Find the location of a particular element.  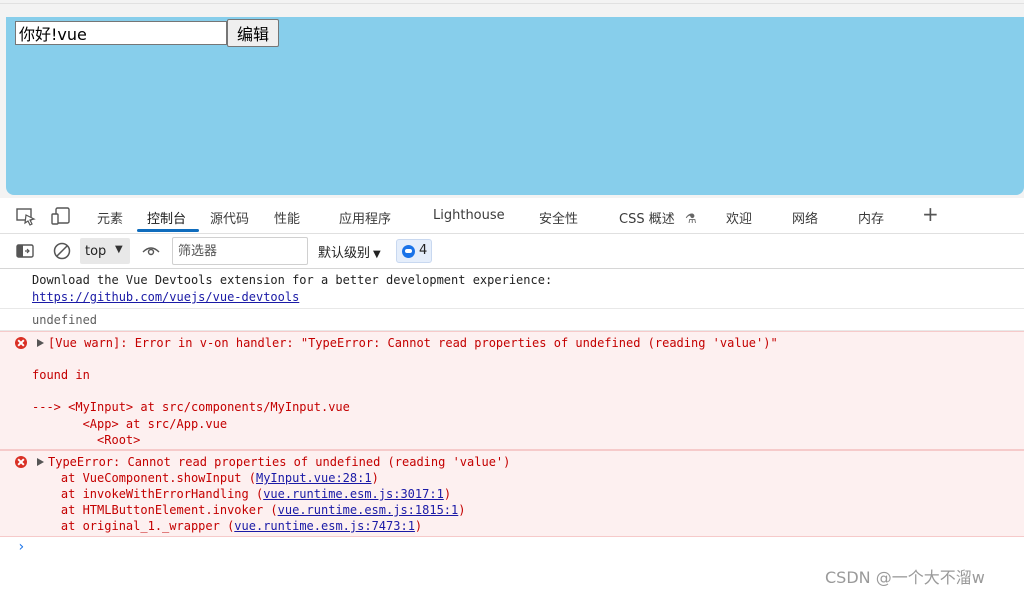

tab-application: 应用程序 is located at coordinates (365, 217).